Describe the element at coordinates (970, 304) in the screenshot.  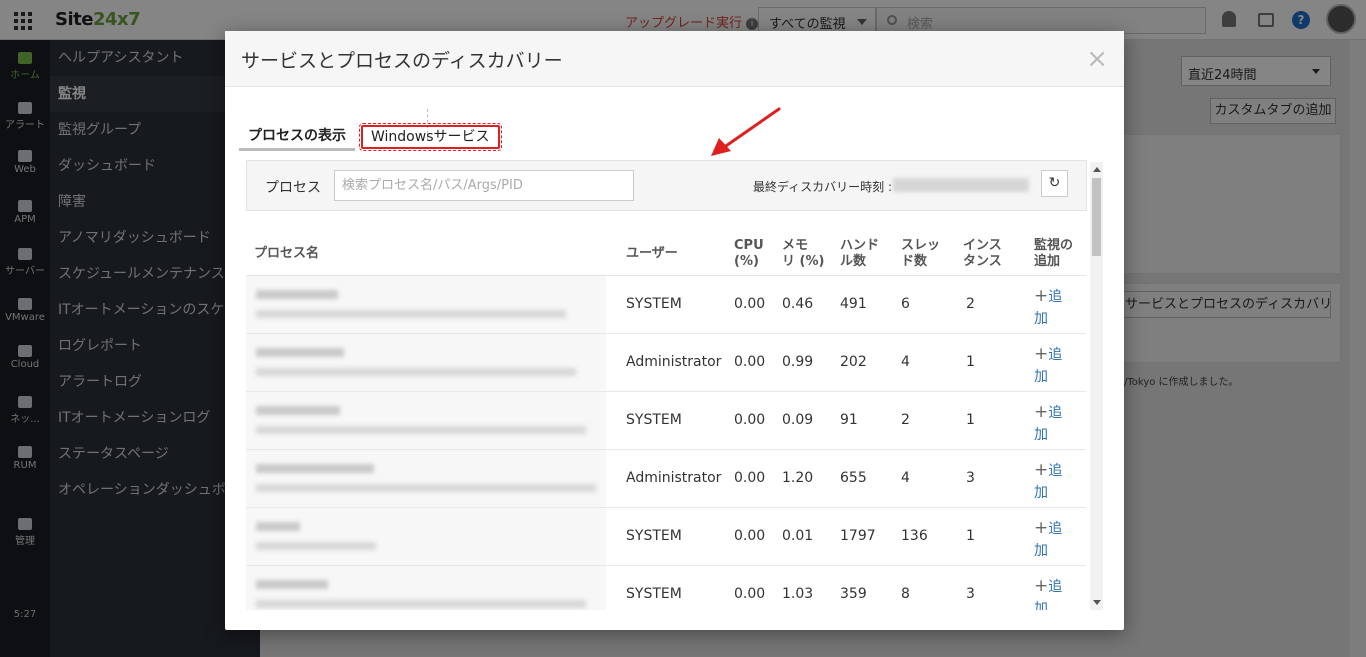
I see `cell-instances: 2` at that location.